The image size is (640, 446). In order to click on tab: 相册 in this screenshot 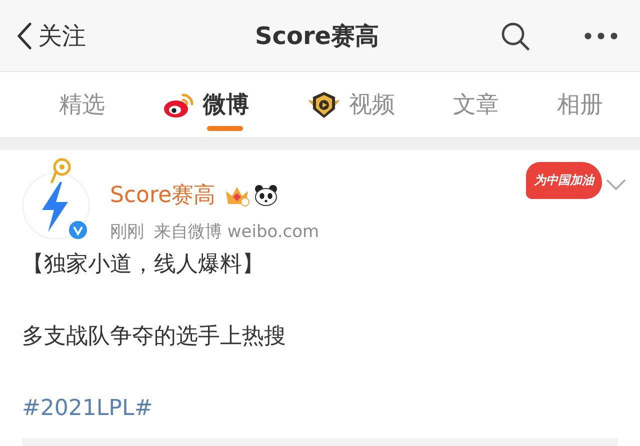, I will do `click(580, 104)`.